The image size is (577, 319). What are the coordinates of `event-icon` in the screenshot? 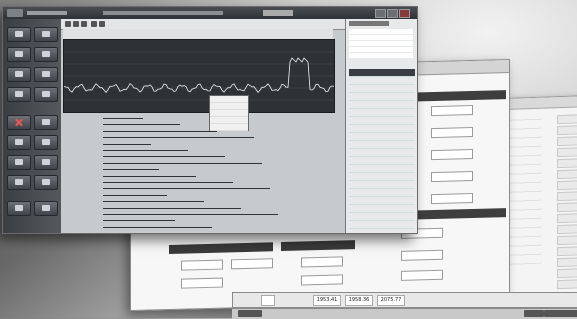 It's located at (19, 74).